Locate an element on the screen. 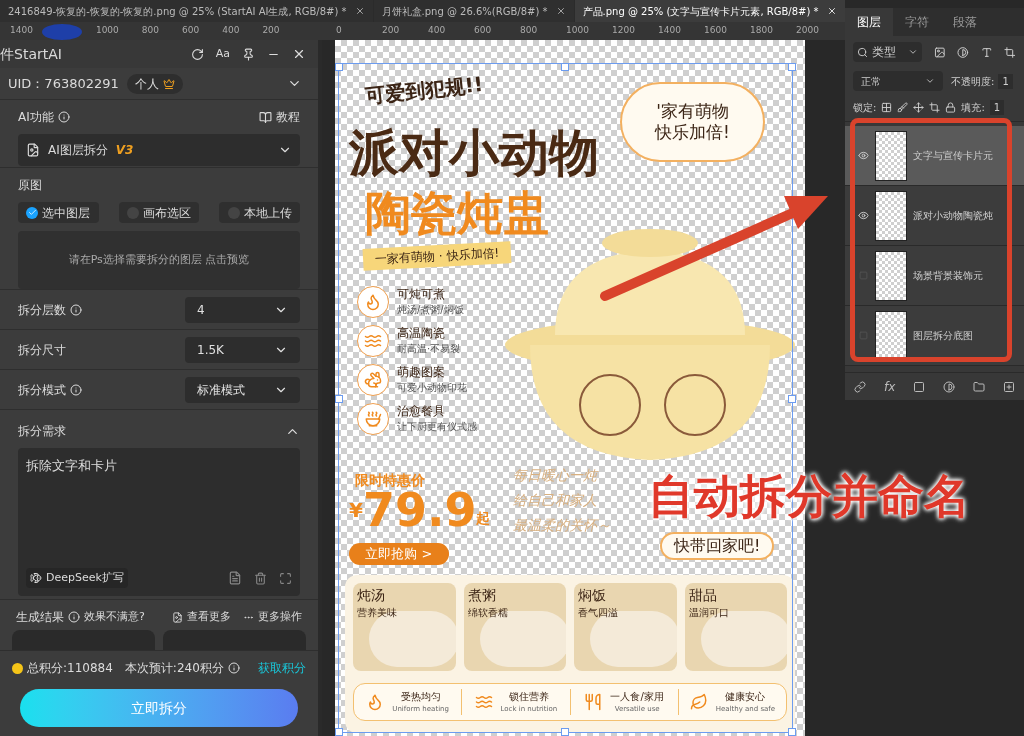 This screenshot has width=1024, height=736. shape-filter-icon is located at coordinates (1010, 52).